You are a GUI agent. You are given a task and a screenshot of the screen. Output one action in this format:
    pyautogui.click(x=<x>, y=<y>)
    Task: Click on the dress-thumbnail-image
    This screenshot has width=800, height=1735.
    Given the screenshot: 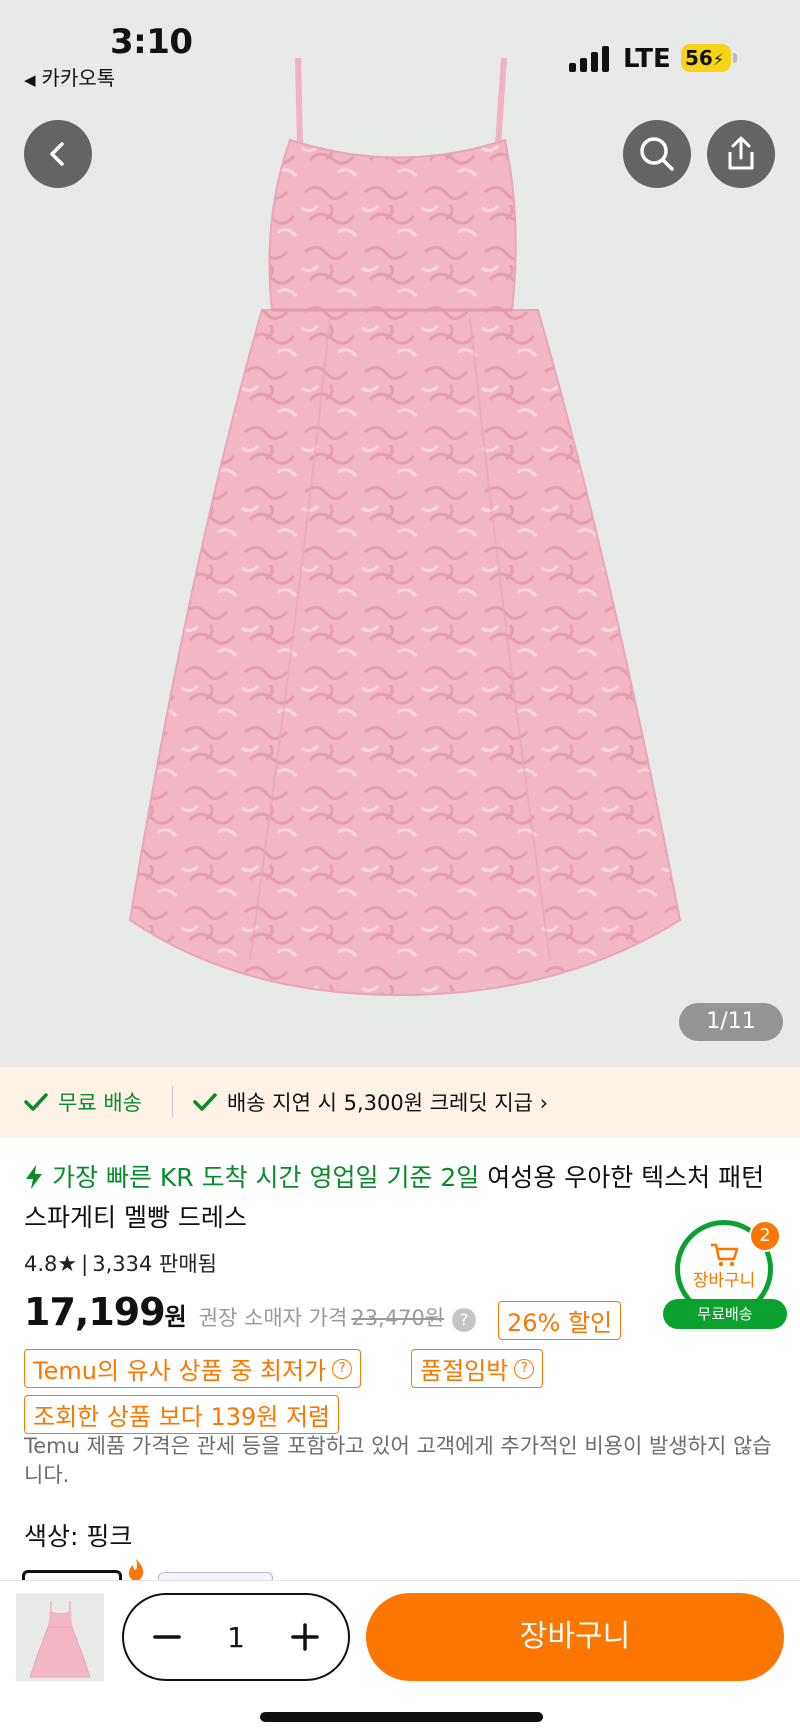 What is the action you would take?
    pyautogui.click(x=60, y=1639)
    